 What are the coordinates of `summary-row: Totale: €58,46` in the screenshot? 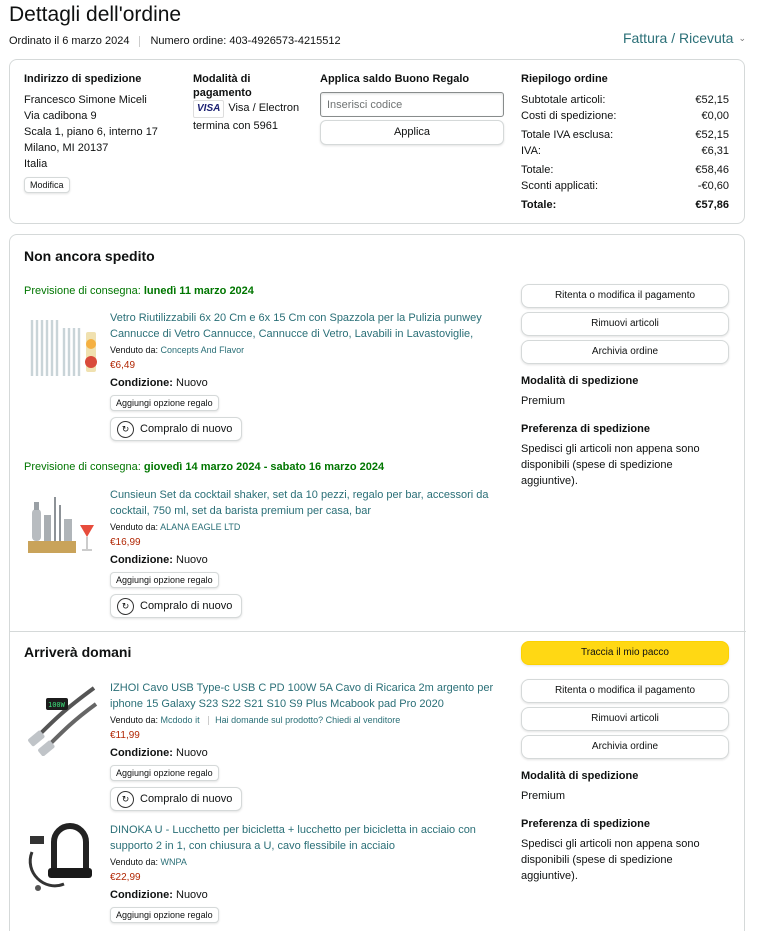 It's located at (625, 170).